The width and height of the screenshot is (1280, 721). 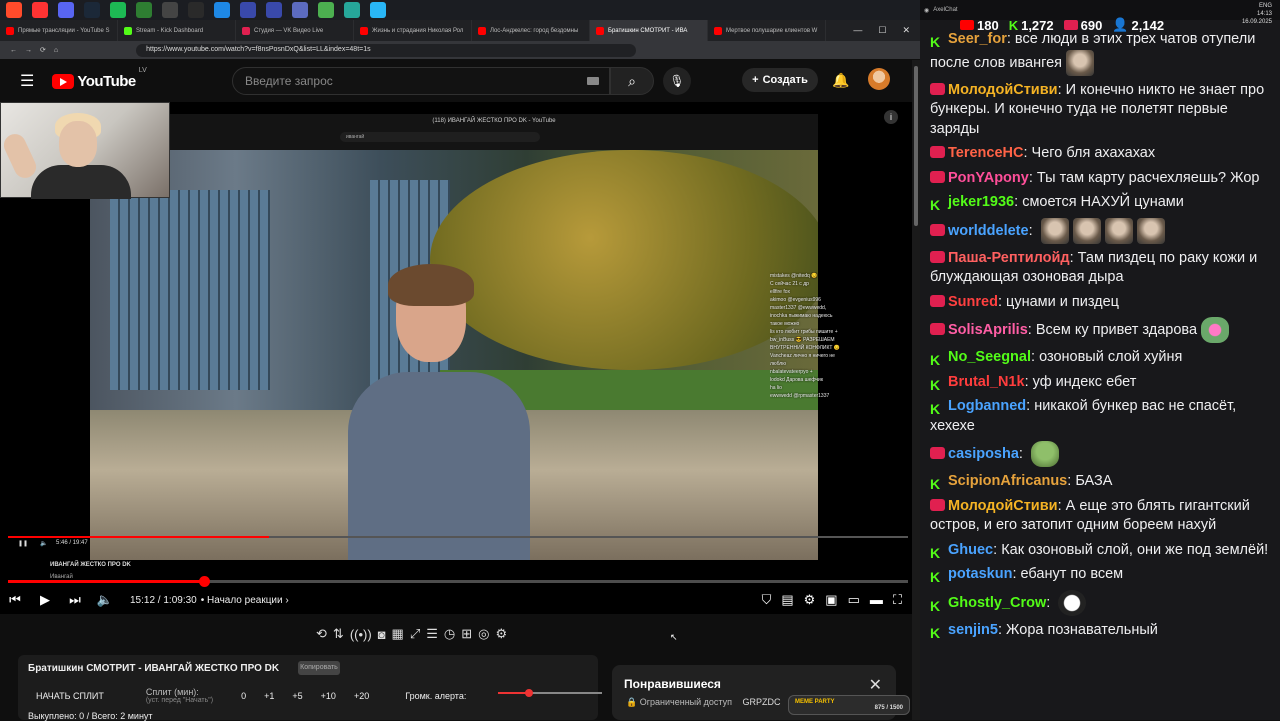 I want to click on split-add-10-button: +10, so click(x=328, y=696).